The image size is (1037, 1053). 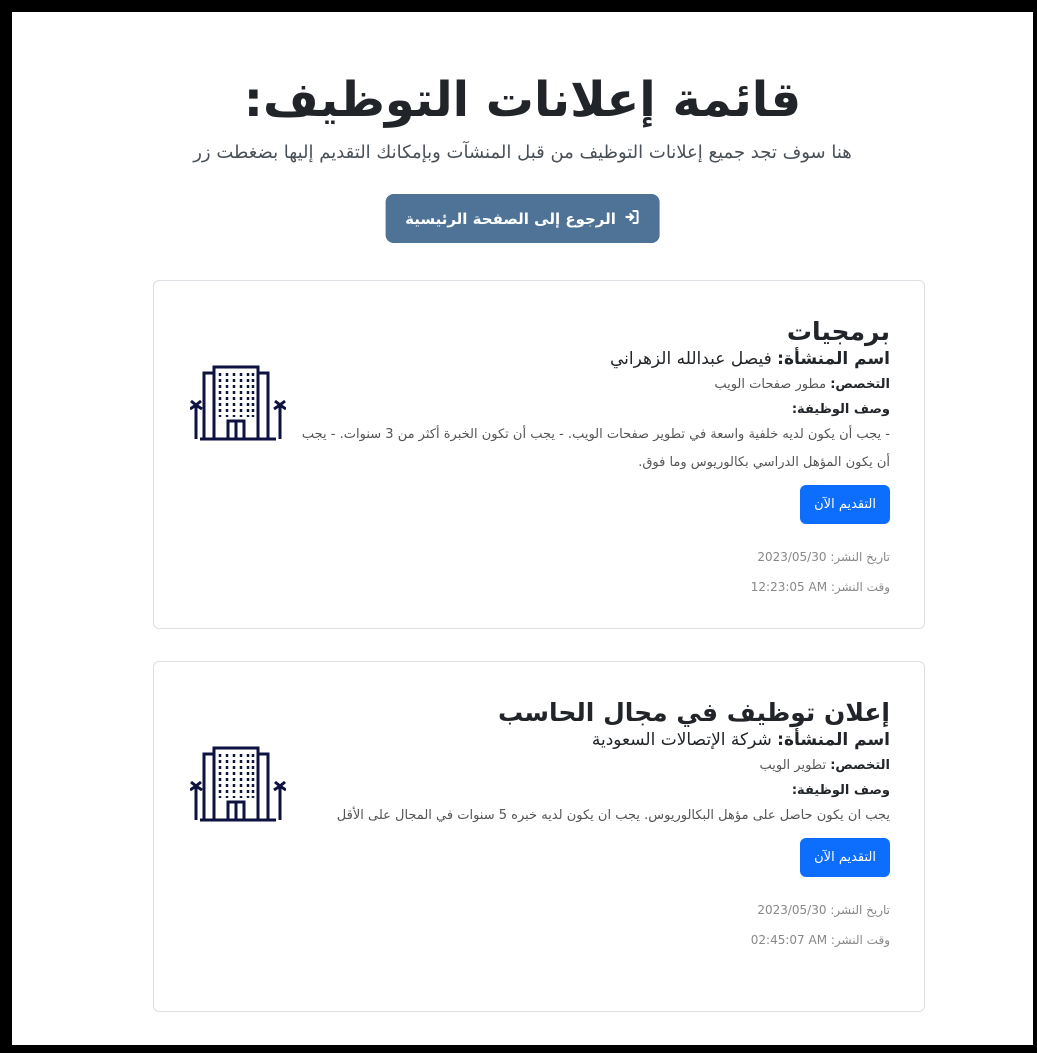 What do you see at coordinates (595, 359) in the screenshot?
I see `company-line: اسم المنشأة: فيصل عبدالله الزهراني` at bounding box center [595, 359].